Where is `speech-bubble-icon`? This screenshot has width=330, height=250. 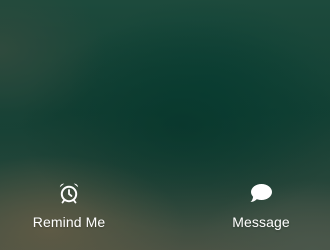
speech-bubble-icon is located at coordinates (261, 193).